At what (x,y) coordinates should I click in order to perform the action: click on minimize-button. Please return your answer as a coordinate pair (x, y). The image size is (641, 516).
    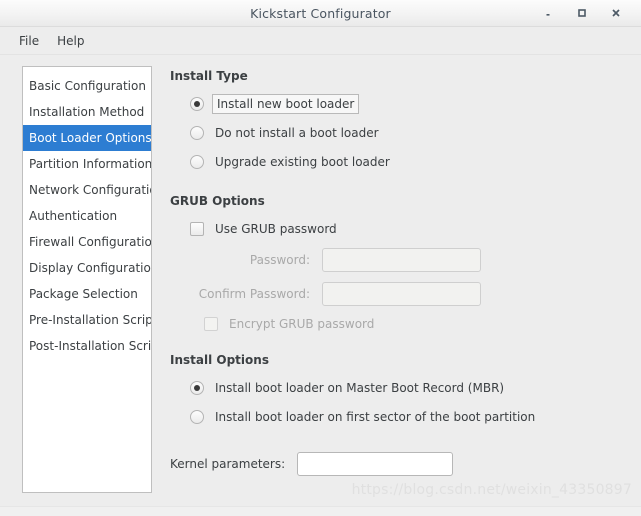
    Looking at the image, I should click on (548, 13).